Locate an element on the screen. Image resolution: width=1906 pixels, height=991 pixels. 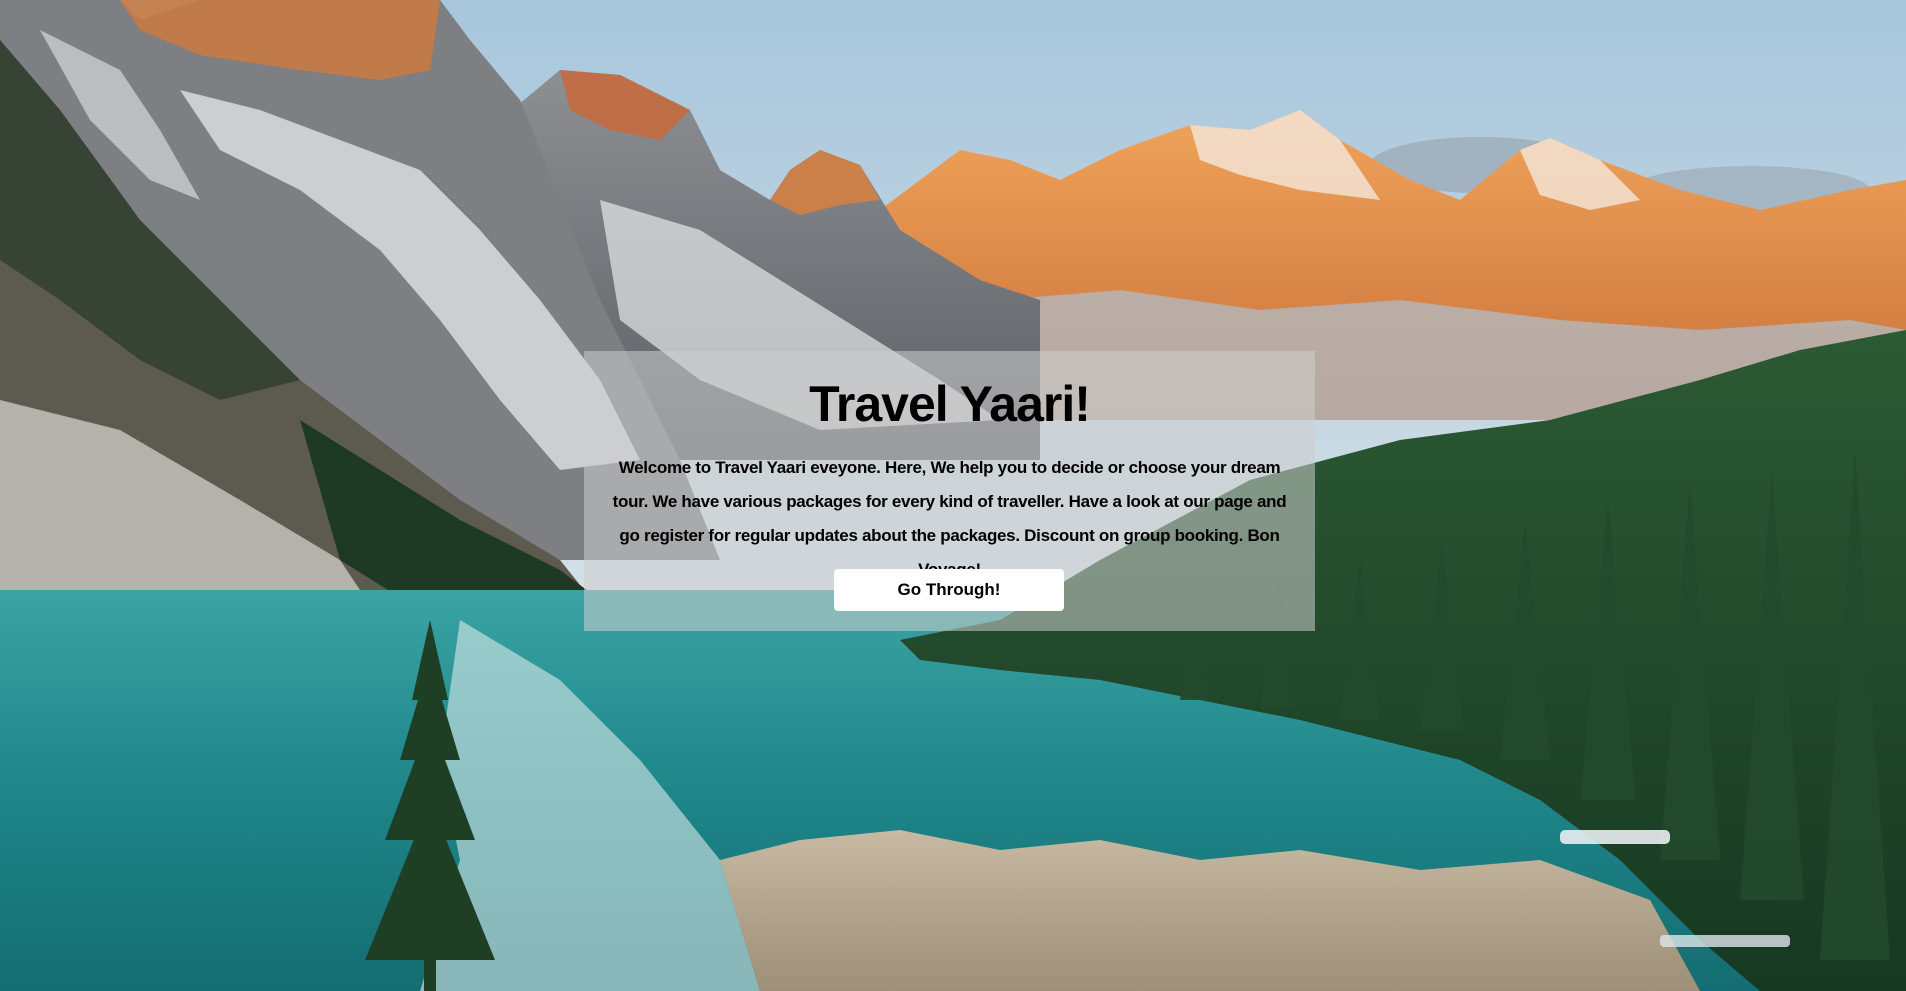
go-through-button: Go Through! is located at coordinates (949, 590).